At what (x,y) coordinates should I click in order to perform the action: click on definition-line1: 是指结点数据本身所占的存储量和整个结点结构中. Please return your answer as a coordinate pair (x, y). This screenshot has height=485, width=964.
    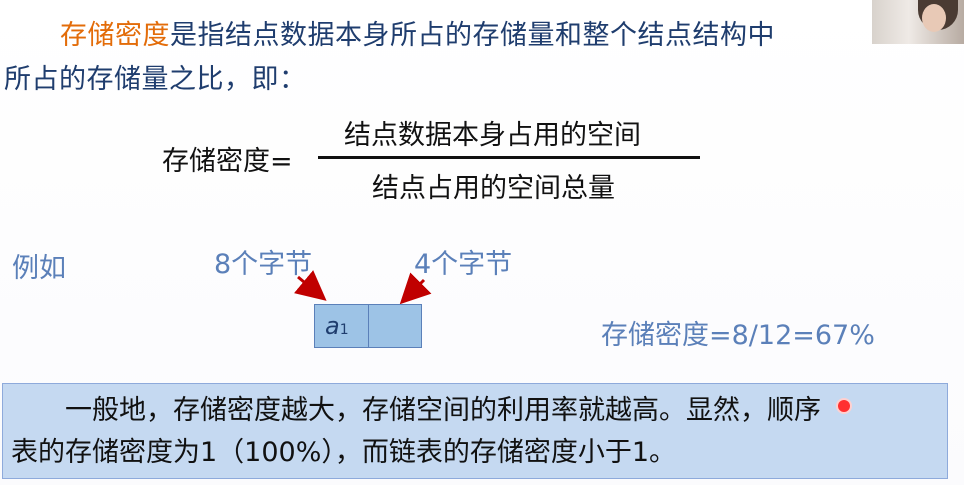
    Looking at the image, I should click on (472, 35).